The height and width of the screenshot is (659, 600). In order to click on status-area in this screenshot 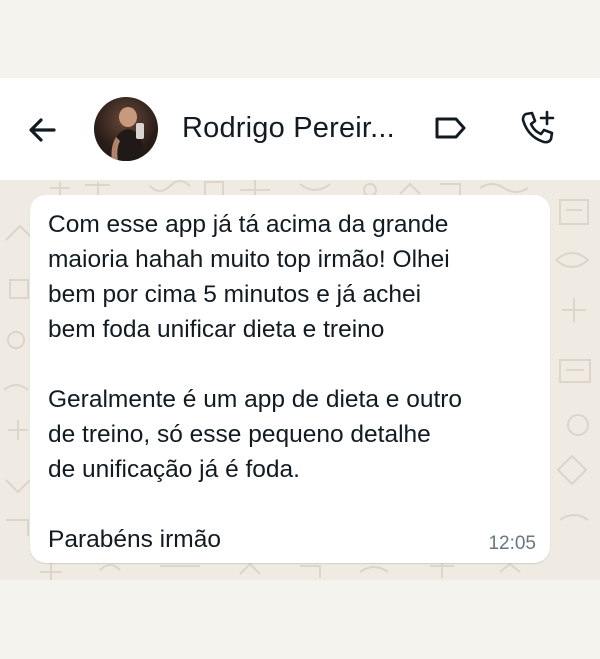, I will do `click(300, 39)`.